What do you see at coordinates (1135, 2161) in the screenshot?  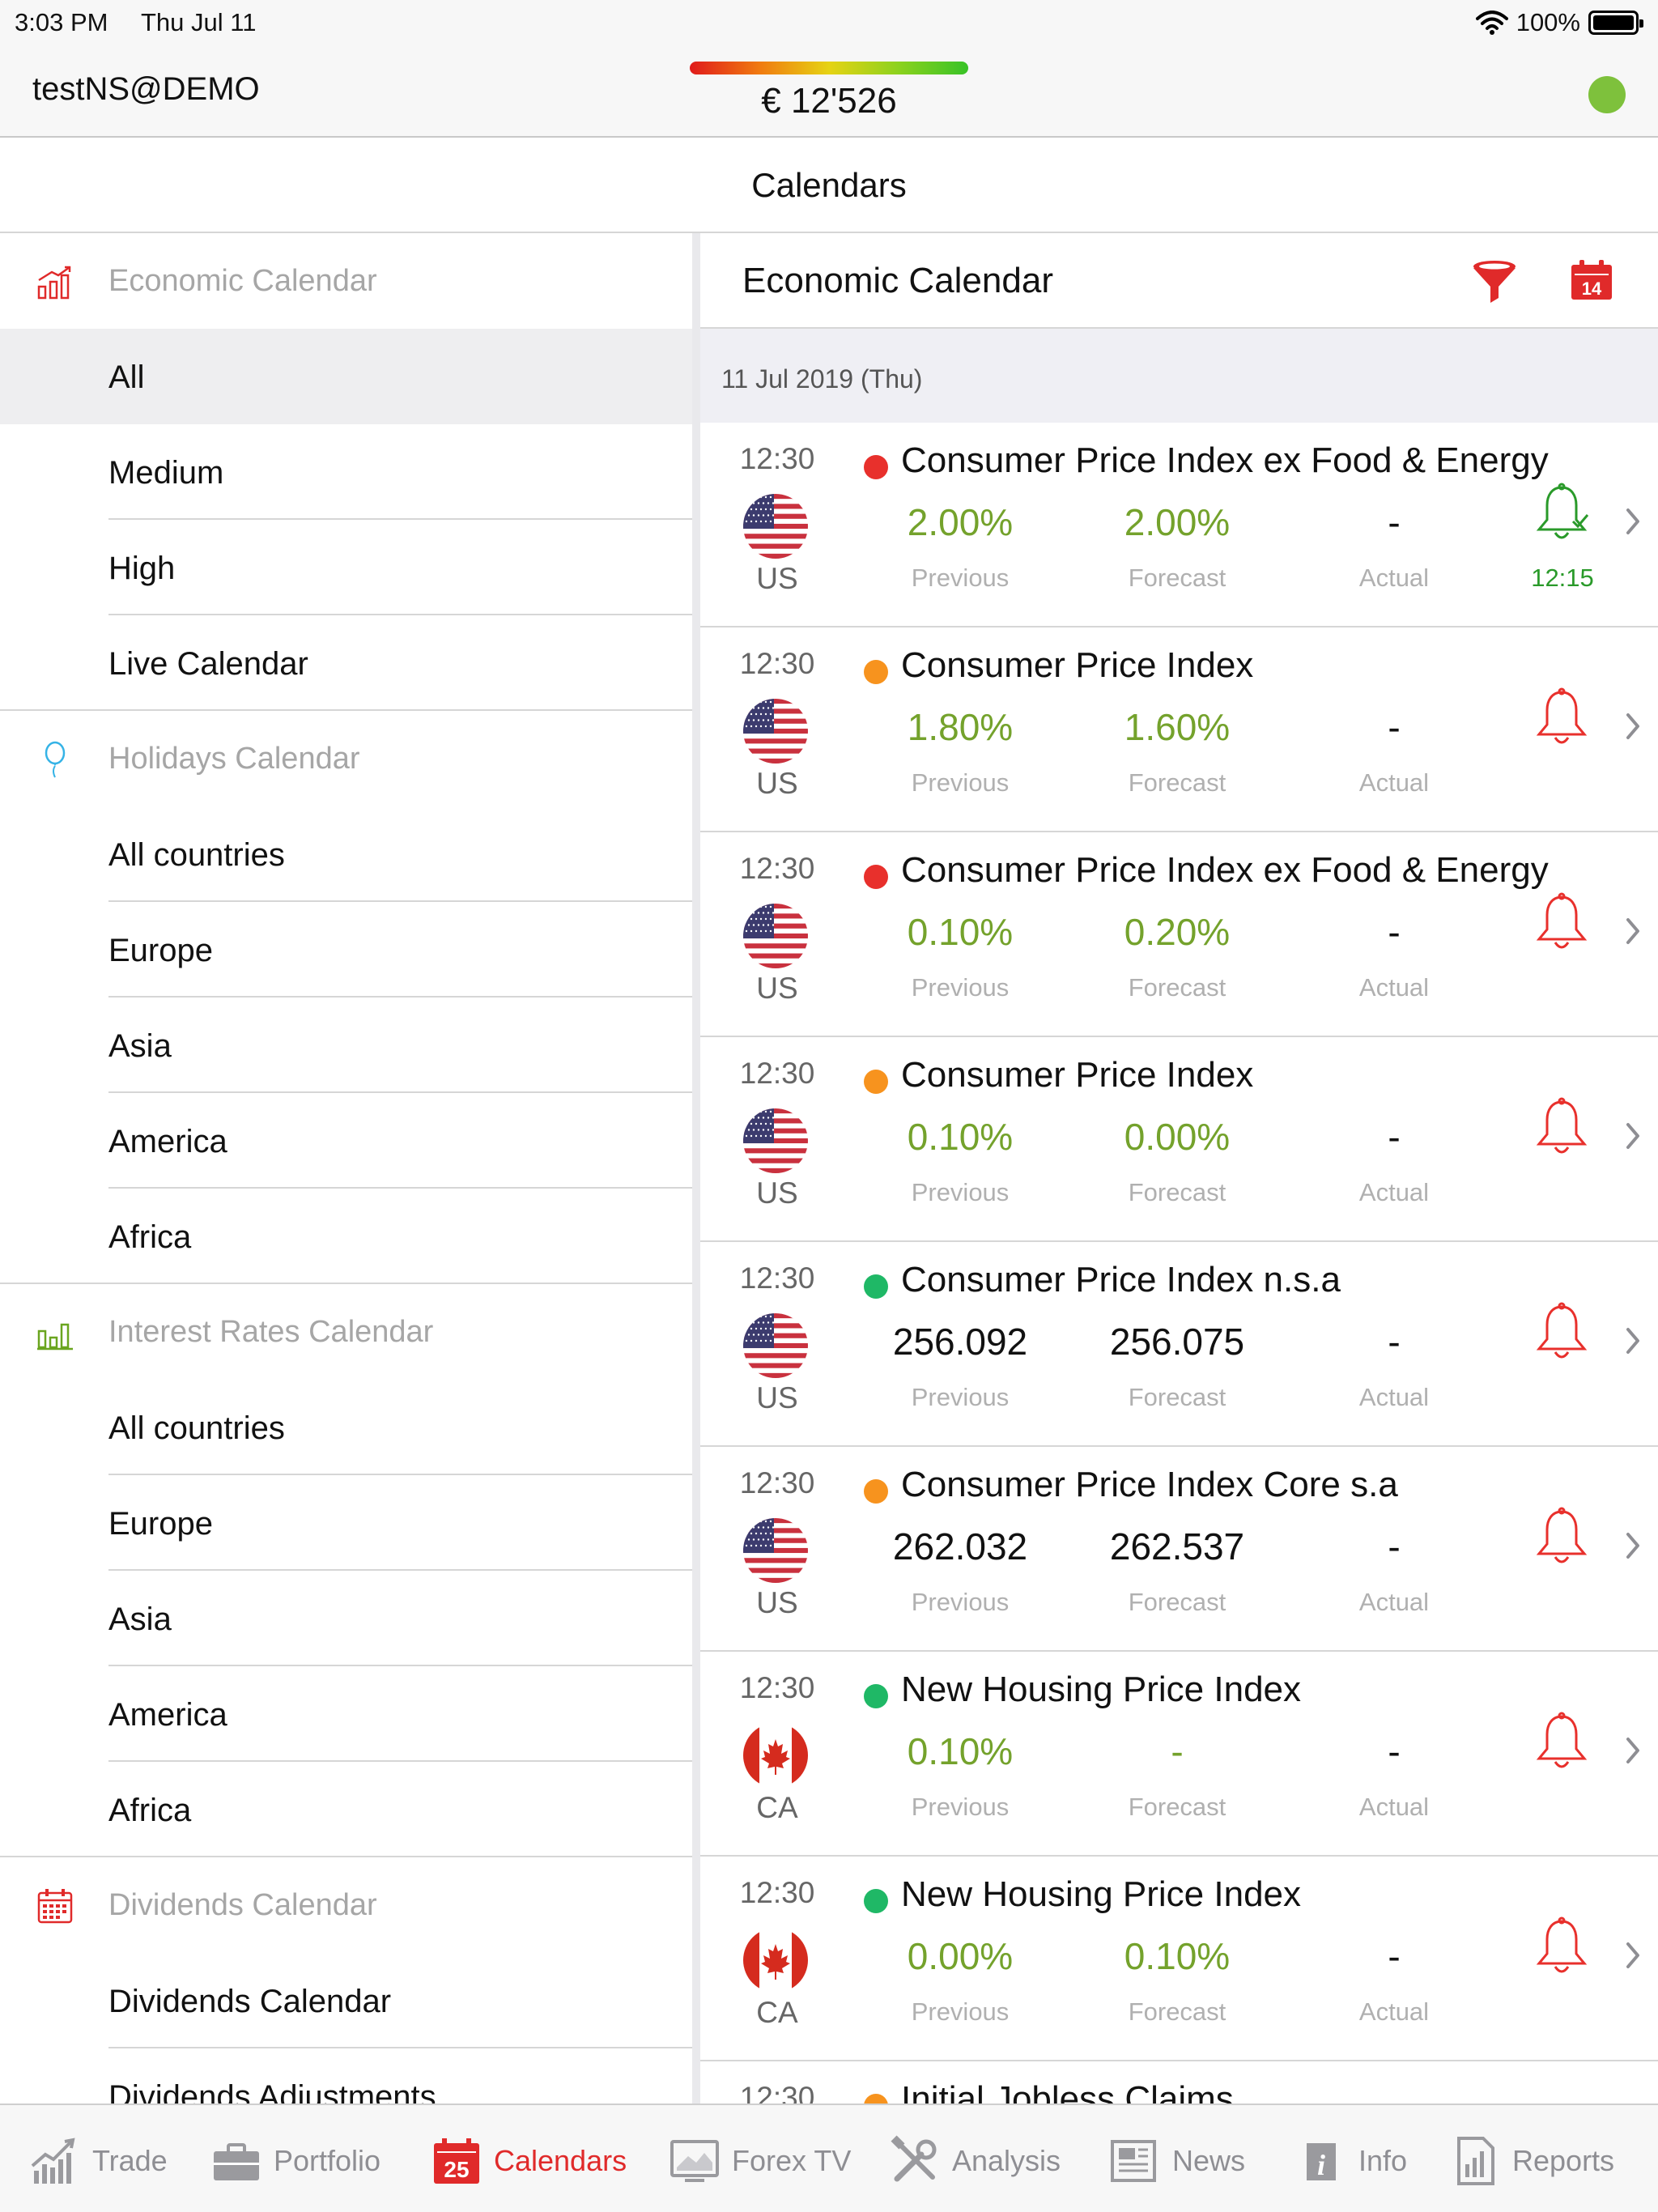 I see `newspaper-icon` at bounding box center [1135, 2161].